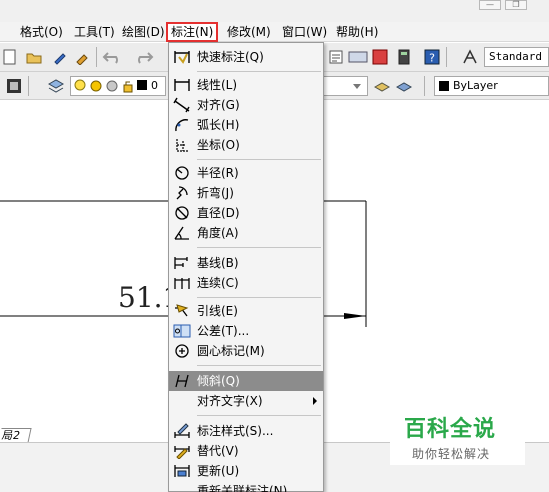 The image size is (549, 492). I want to click on text-style-combo: Standard, so click(516, 57).